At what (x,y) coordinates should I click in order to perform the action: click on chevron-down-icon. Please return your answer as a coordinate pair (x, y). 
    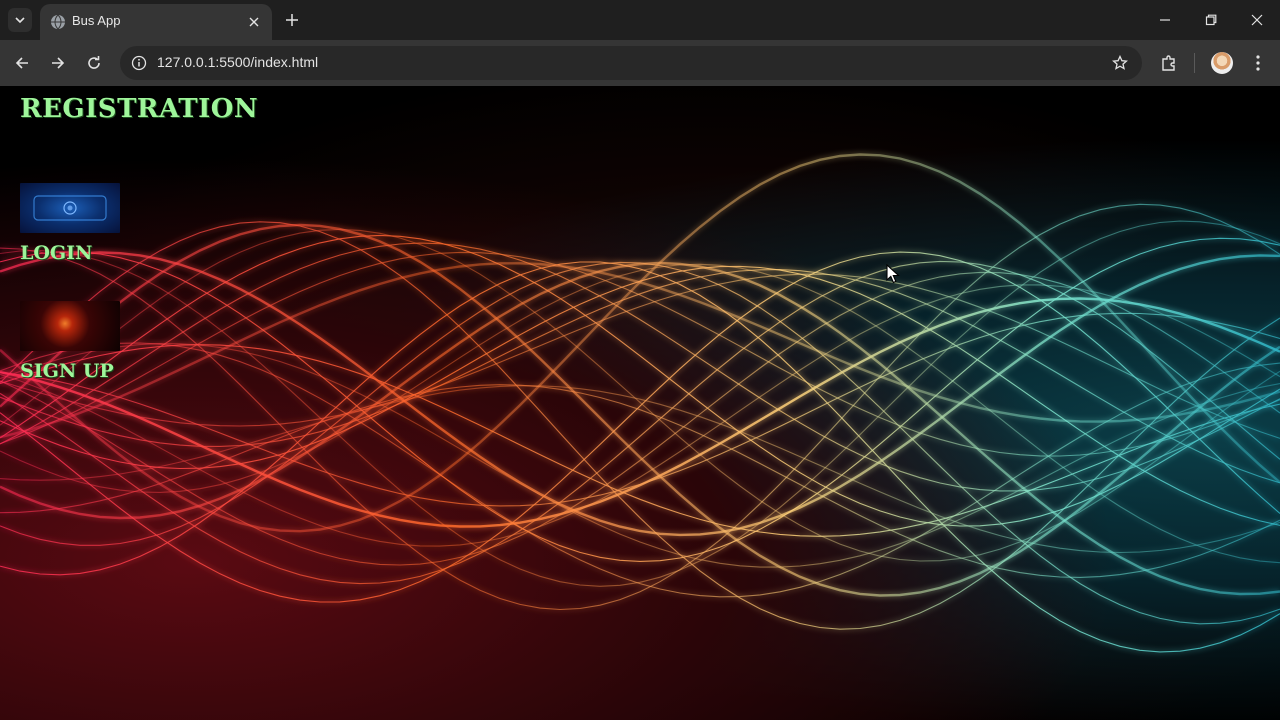
    Looking at the image, I should click on (20, 20).